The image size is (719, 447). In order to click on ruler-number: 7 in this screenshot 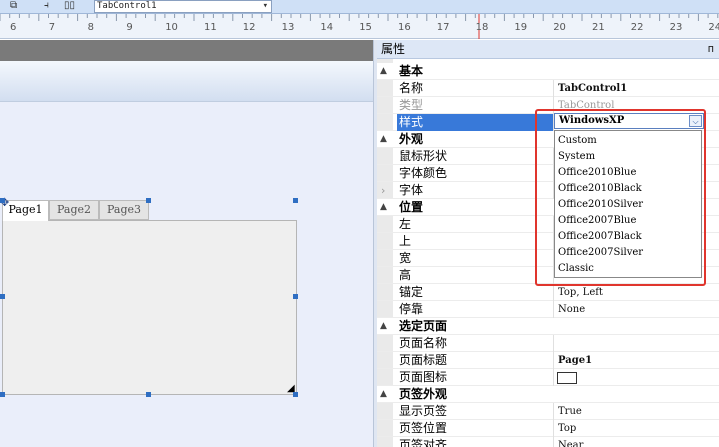, I will do `click(52, 27)`.